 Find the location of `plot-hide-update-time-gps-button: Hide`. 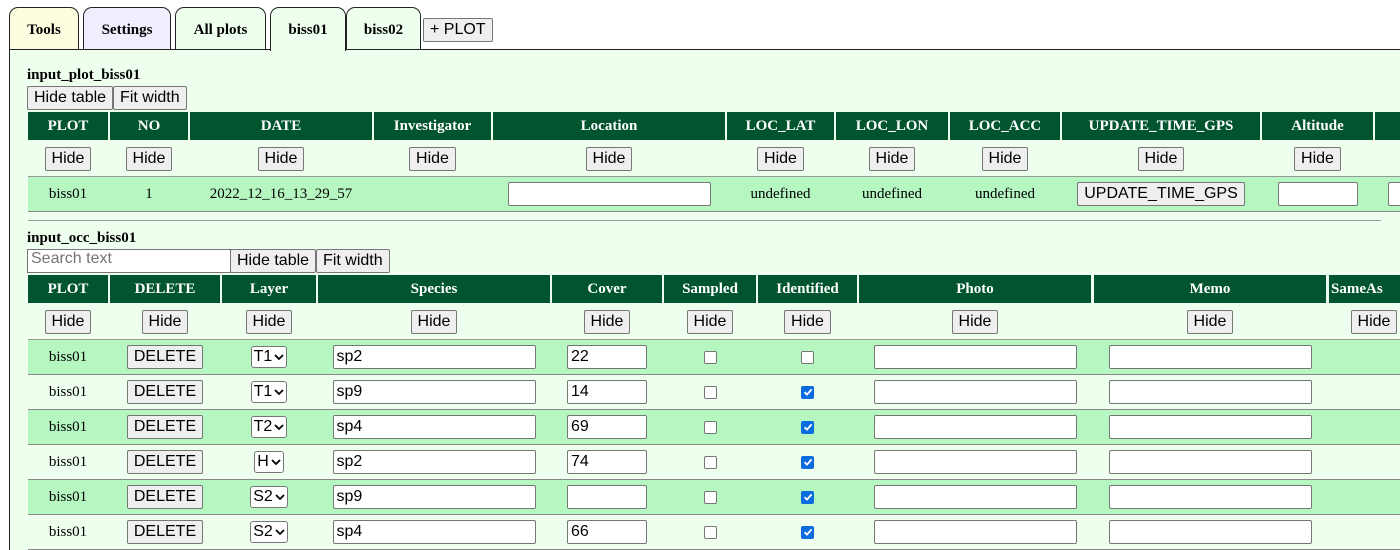

plot-hide-update-time-gps-button: Hide is located at coordinates (1161, 159).